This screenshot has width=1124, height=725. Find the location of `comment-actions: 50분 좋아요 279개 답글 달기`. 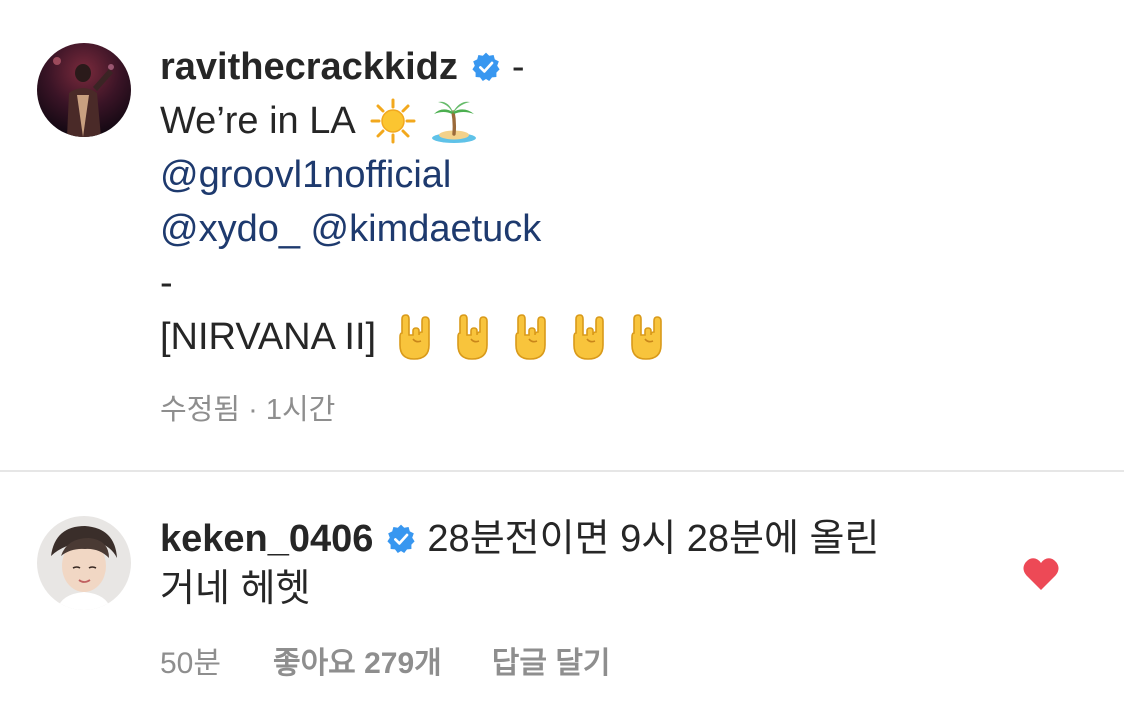

comment-actions: 50분 좋아요 279개 답글 달기 is located at coordinates (385, 660).